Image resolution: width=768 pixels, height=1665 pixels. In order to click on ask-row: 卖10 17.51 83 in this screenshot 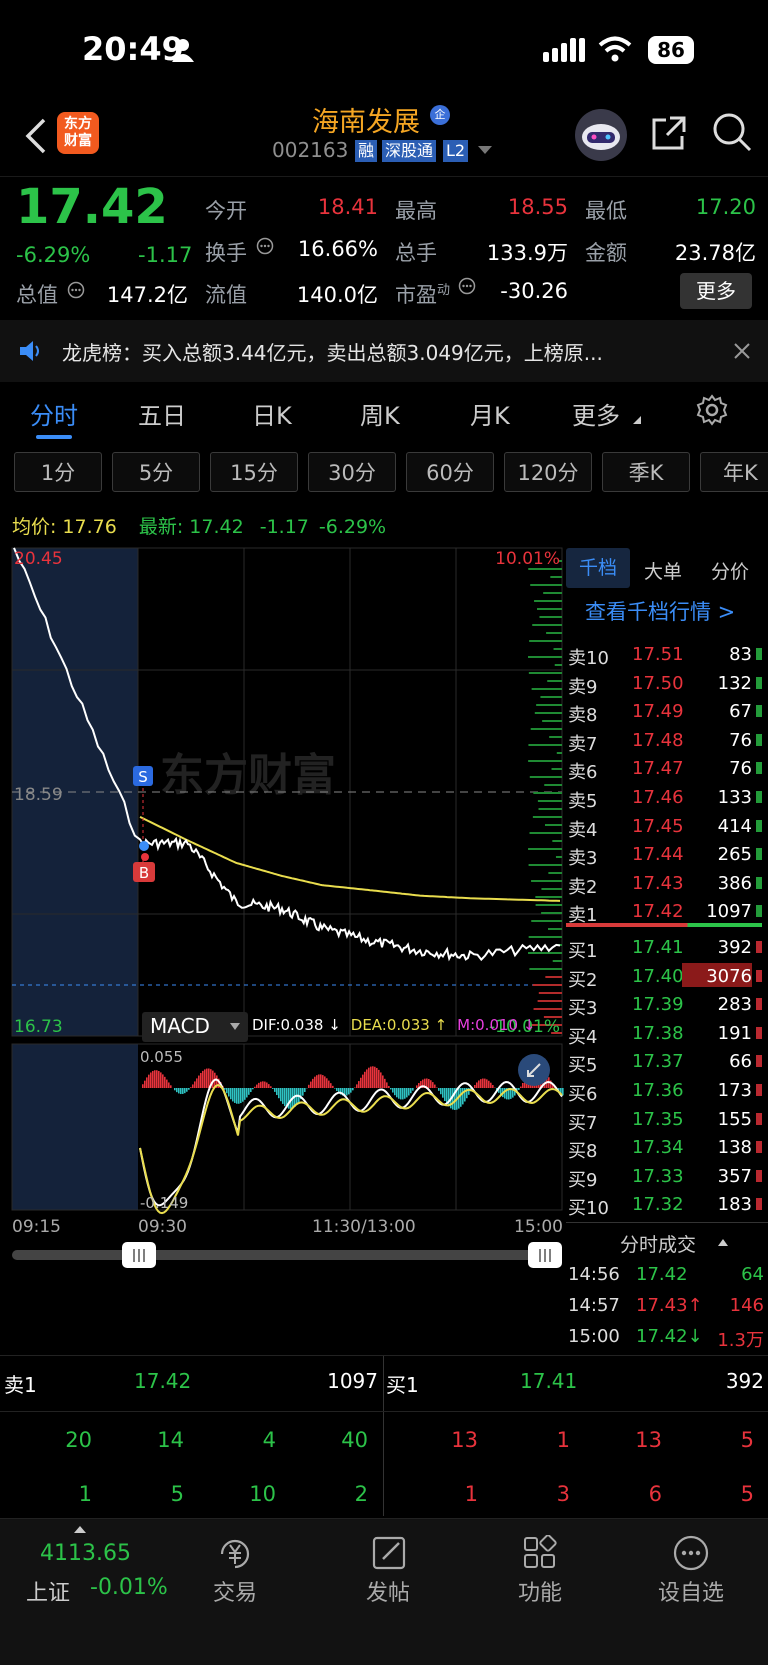, I will do `click(667, 654)`.